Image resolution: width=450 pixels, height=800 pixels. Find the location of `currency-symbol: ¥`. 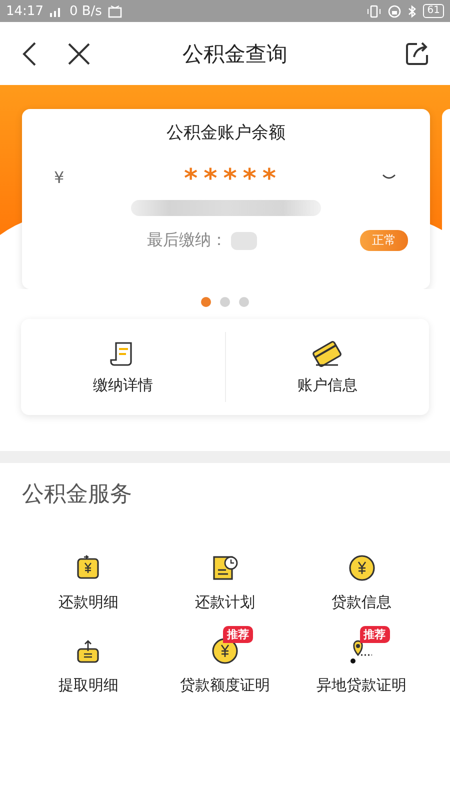

currency-symbol: ¥ is located at coordinates (59, 177).